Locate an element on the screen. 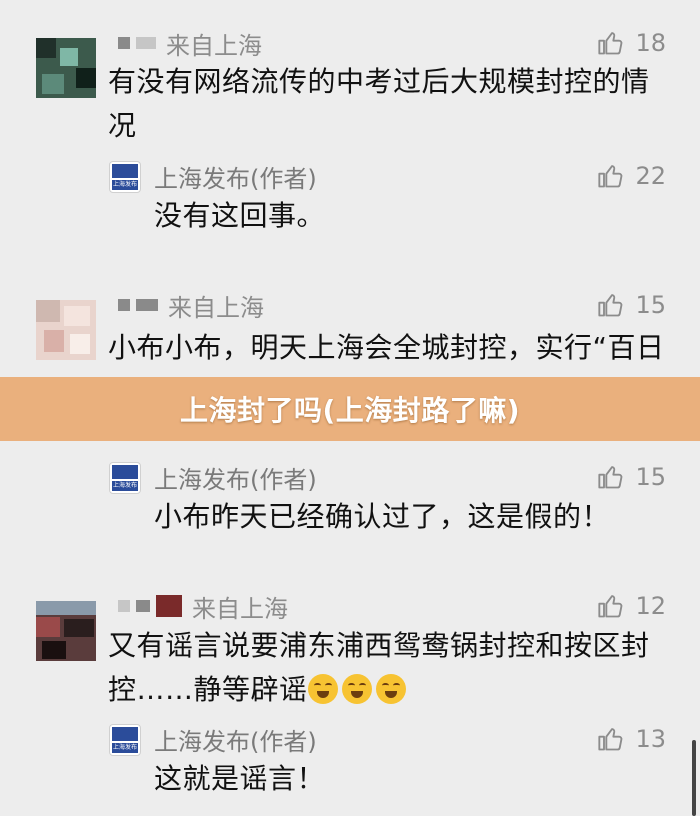 The width and height of the screenshot is (700, 816). reply-like-button: 22 is located at coordinates (631, 176).